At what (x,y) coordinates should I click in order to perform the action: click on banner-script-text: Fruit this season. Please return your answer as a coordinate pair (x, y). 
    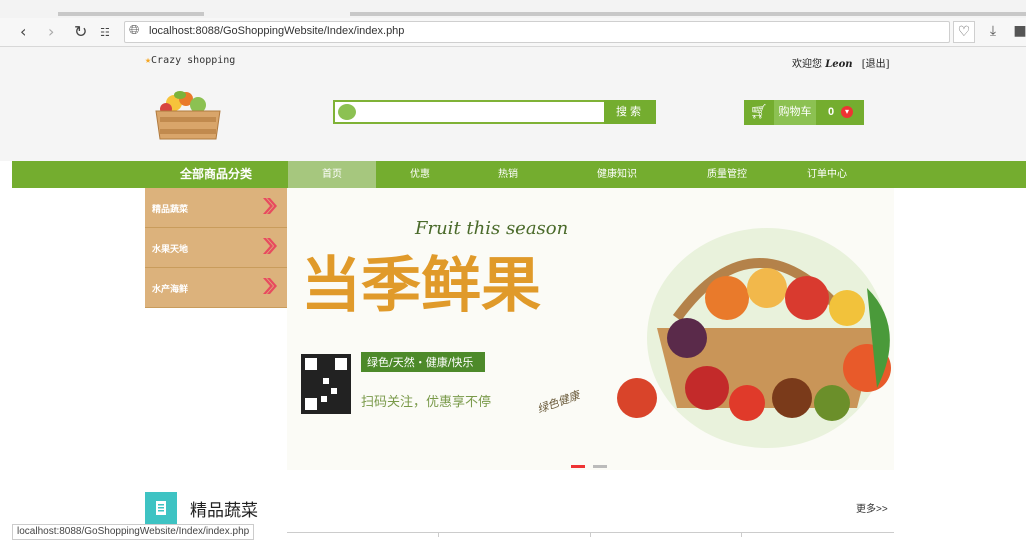
    Looking at the image, I should click on (491, 228).